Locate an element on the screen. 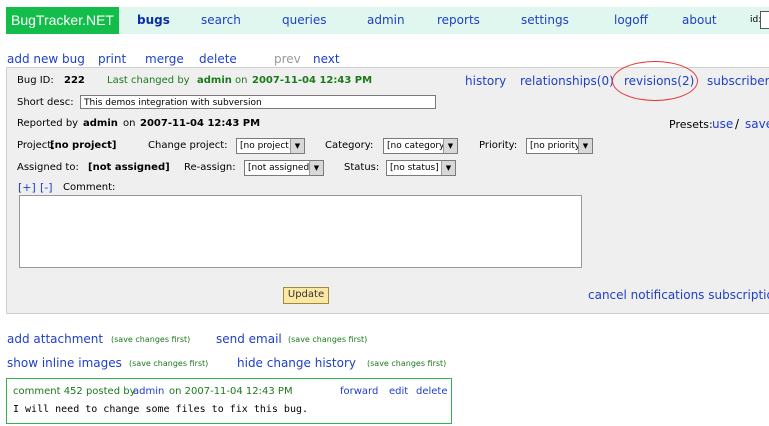  next-link: next is located at coordinates (326, 59).